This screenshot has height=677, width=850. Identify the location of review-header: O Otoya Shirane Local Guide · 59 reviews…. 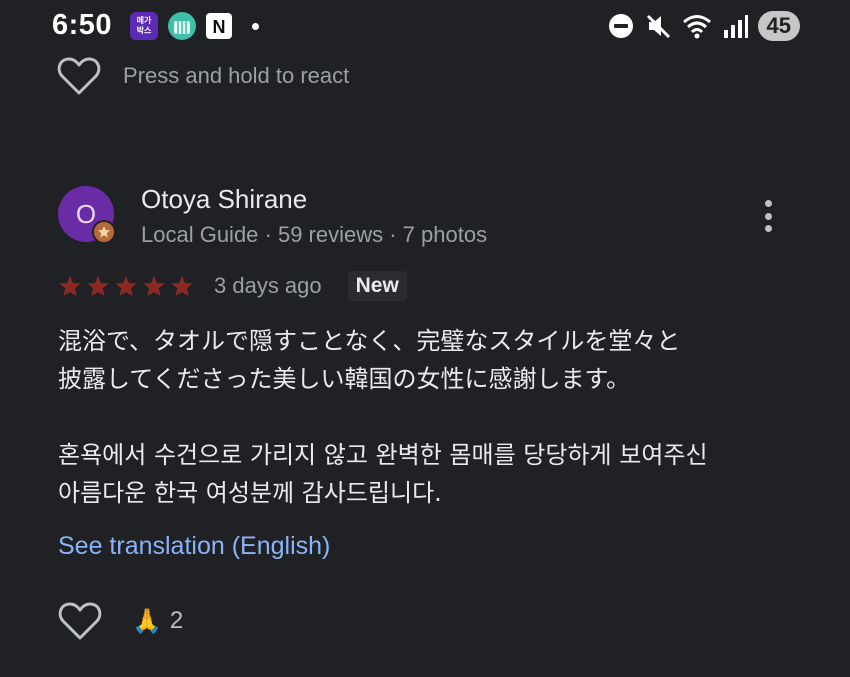
(428, 219).